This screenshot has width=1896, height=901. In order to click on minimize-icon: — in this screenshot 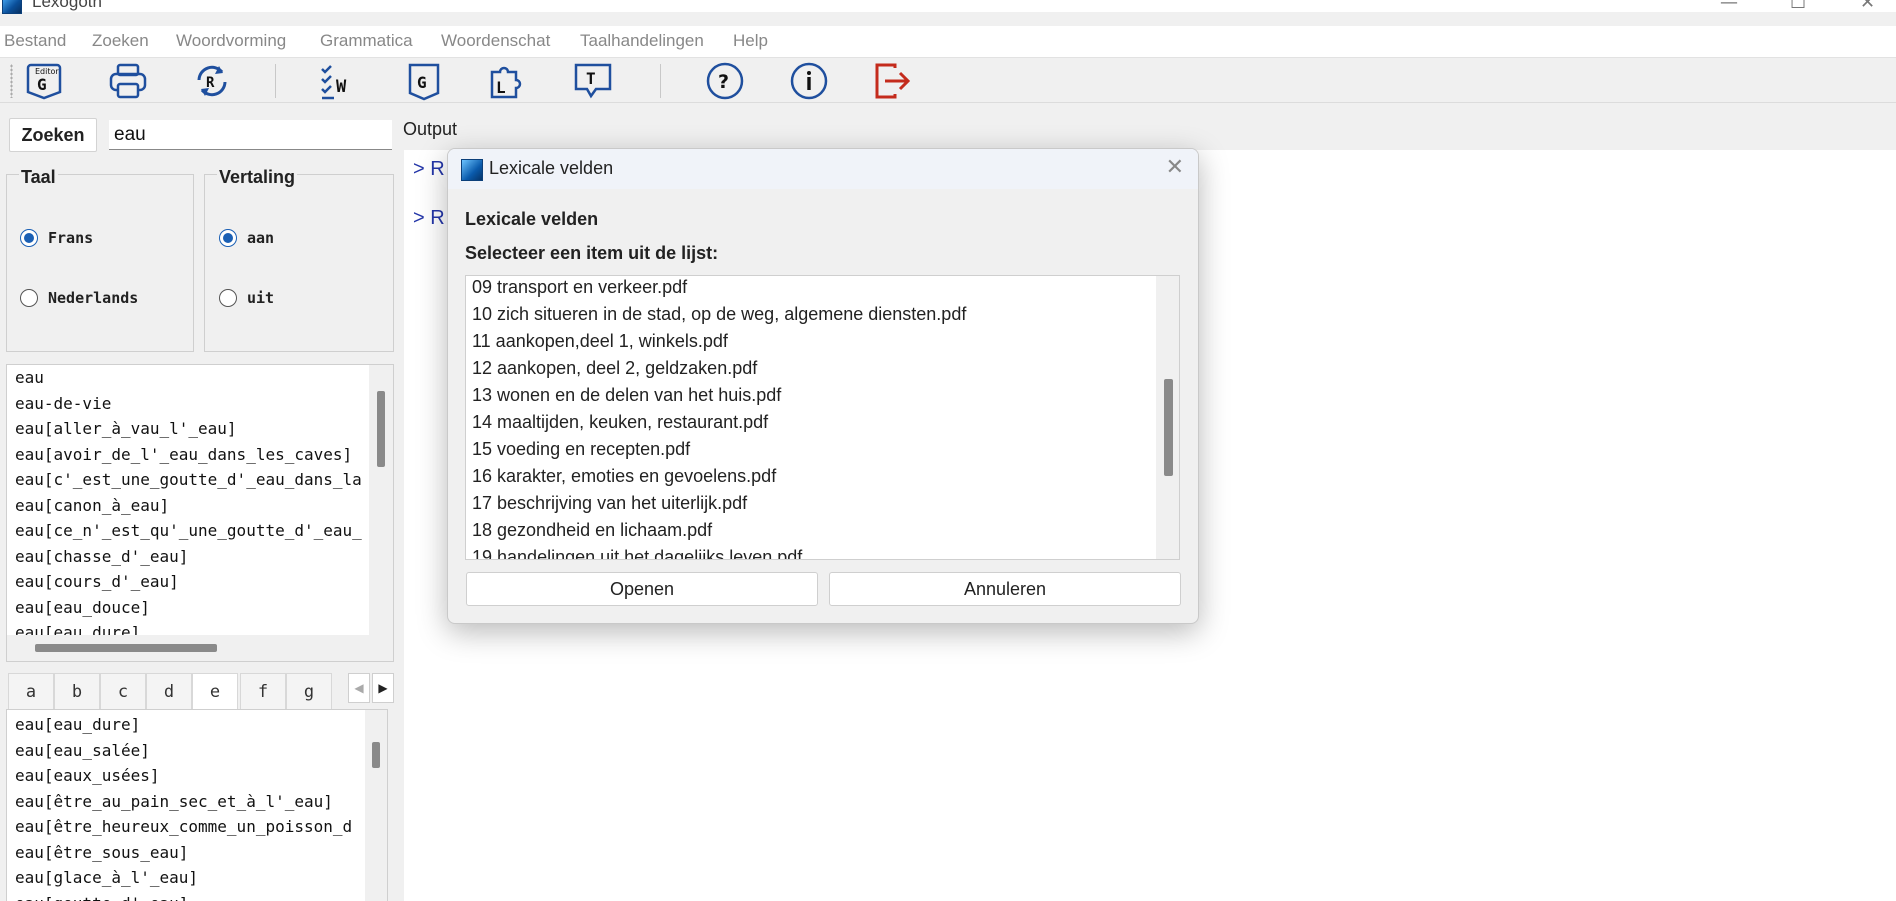, I will do `click(1729, 6)`.